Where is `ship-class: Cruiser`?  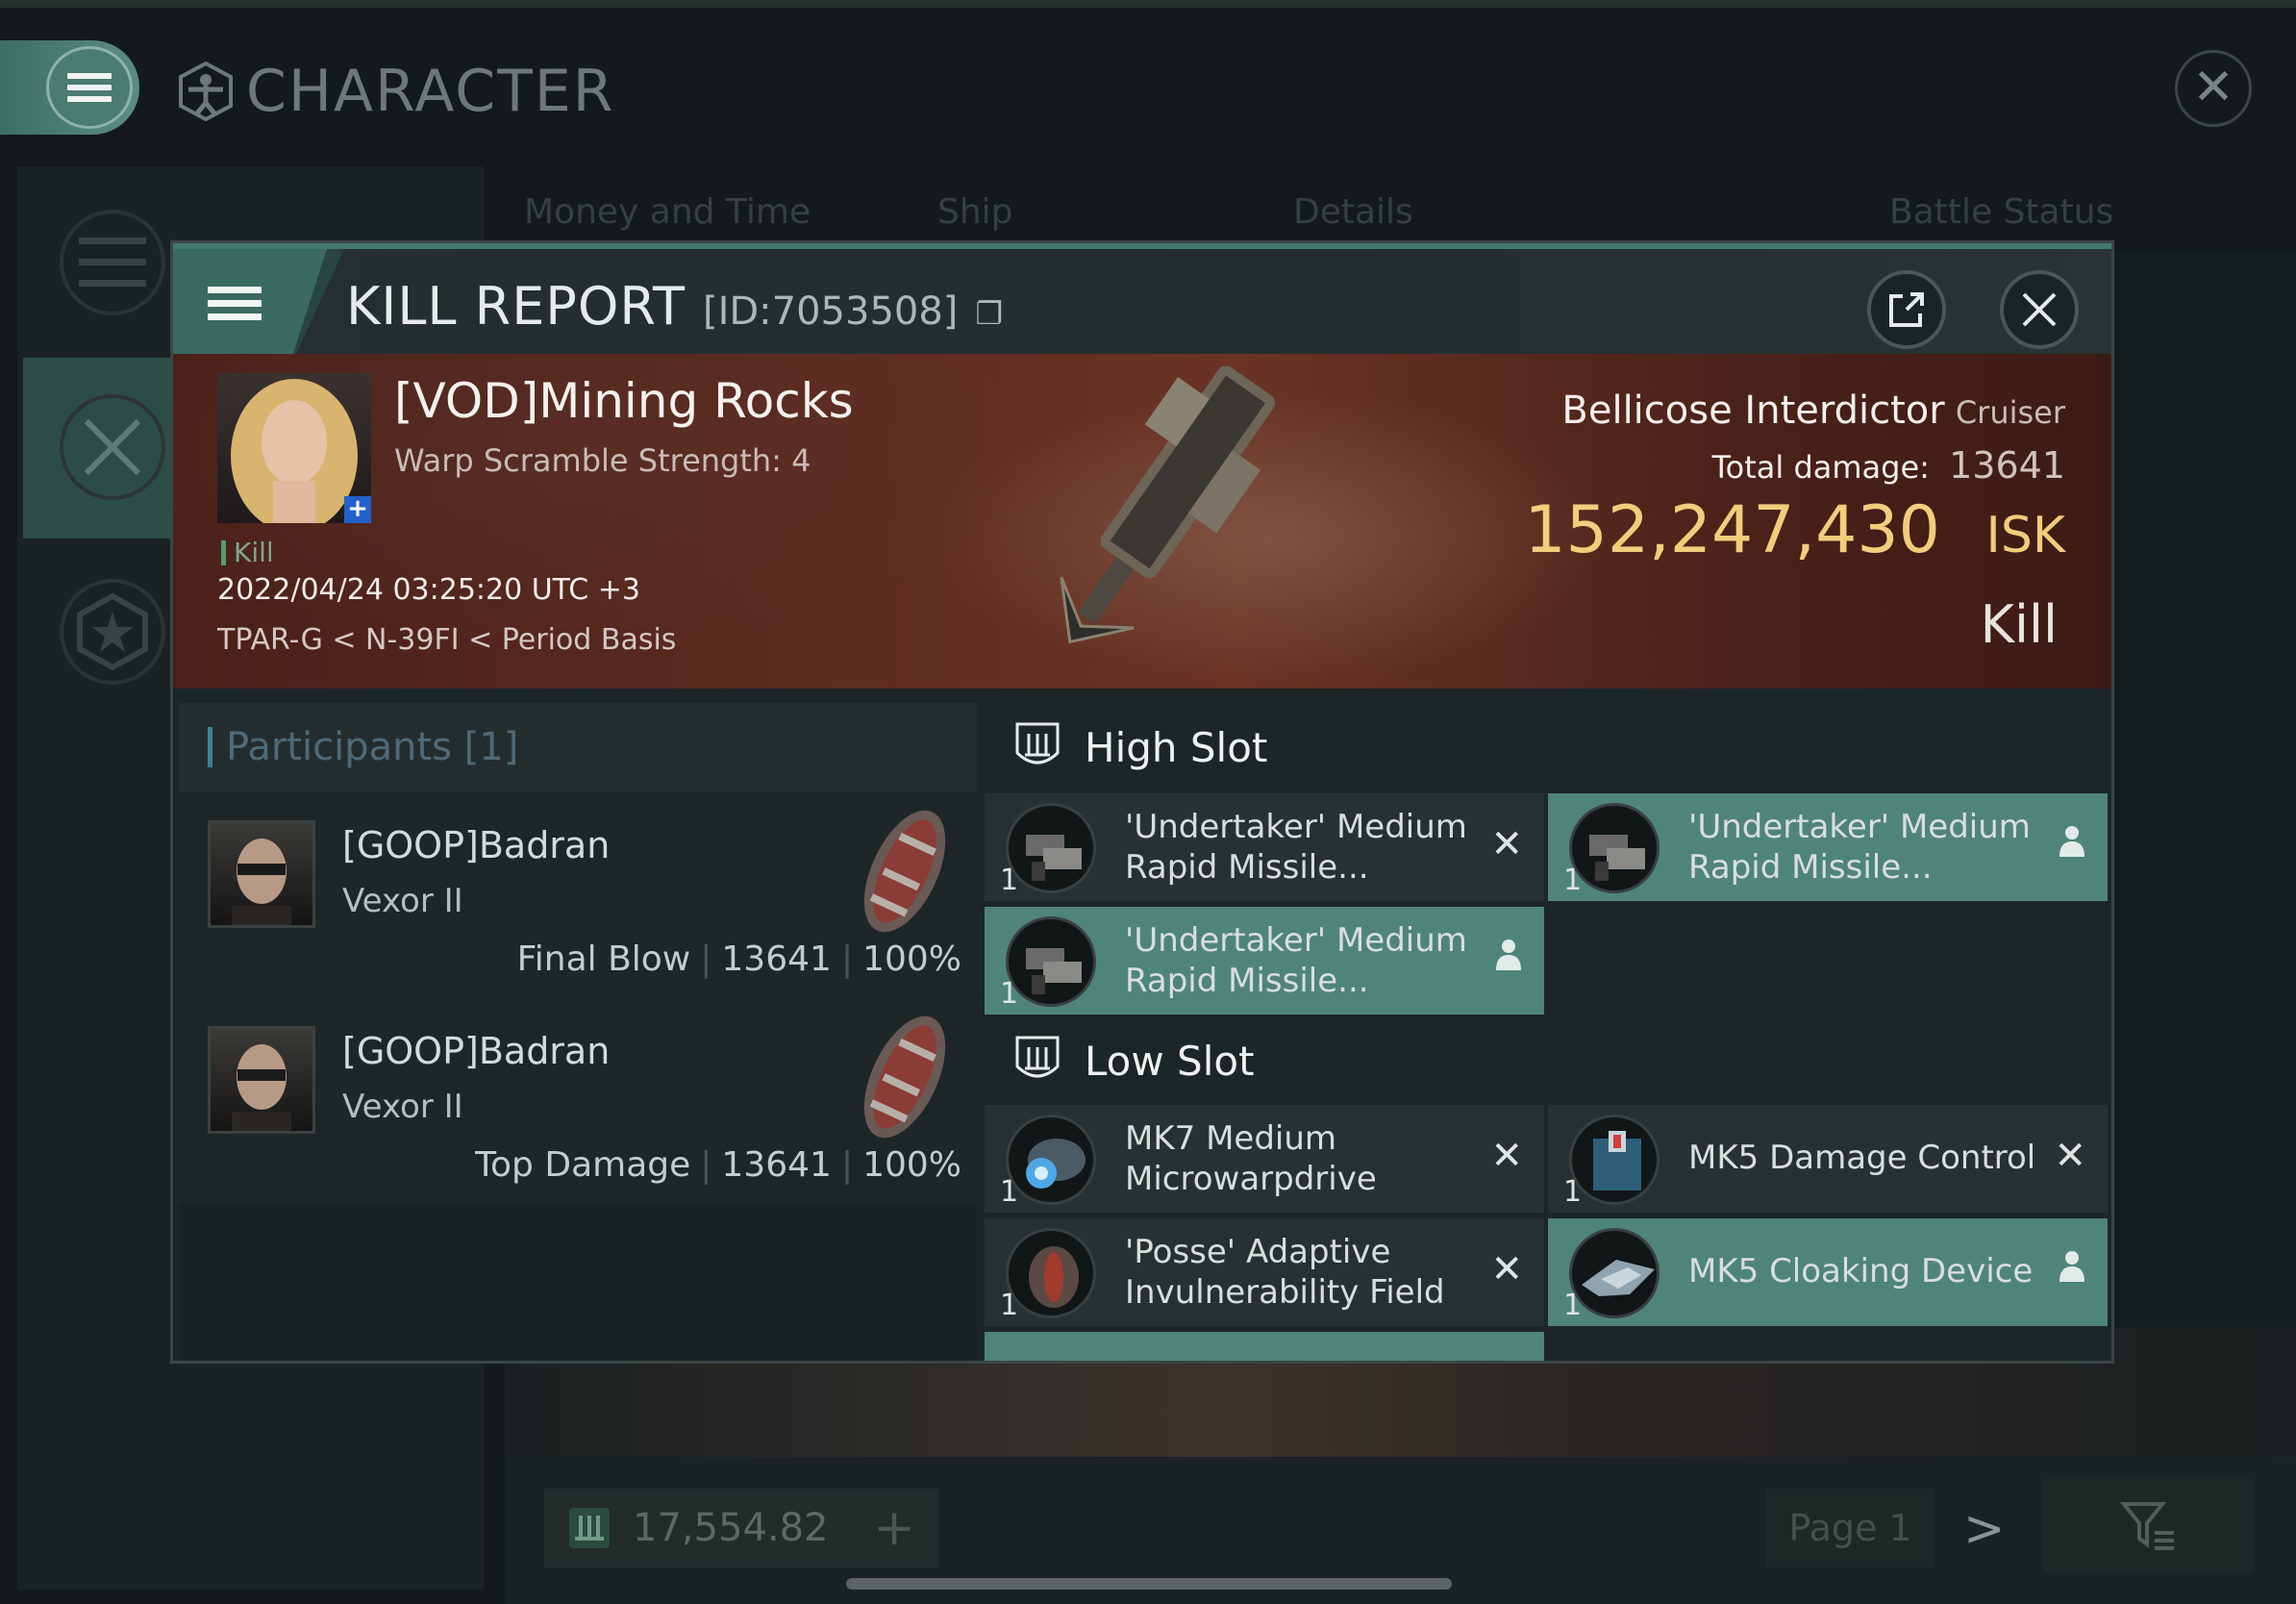
ship-class: Cruiser is located at coordinates (2010, 412).